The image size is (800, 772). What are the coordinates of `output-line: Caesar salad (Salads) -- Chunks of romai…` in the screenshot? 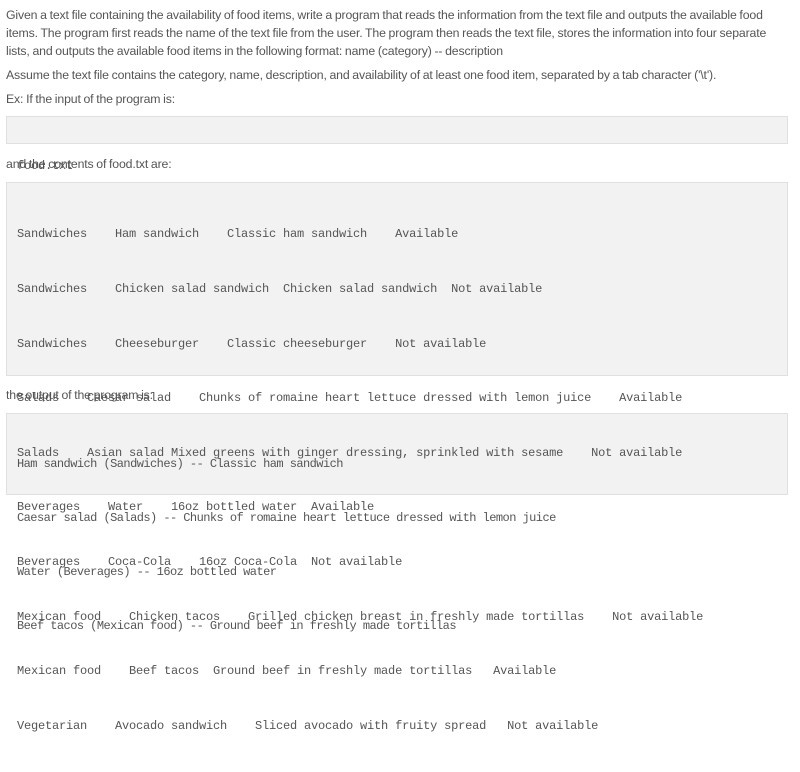 It's located at (286, 518).